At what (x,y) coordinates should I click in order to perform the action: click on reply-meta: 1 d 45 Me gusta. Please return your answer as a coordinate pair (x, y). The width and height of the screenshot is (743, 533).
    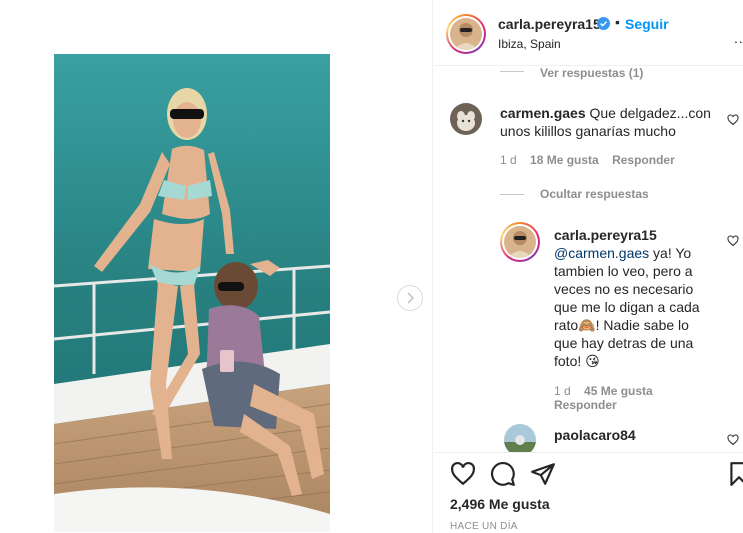
    Looking at the image, I should click on (603, 391).